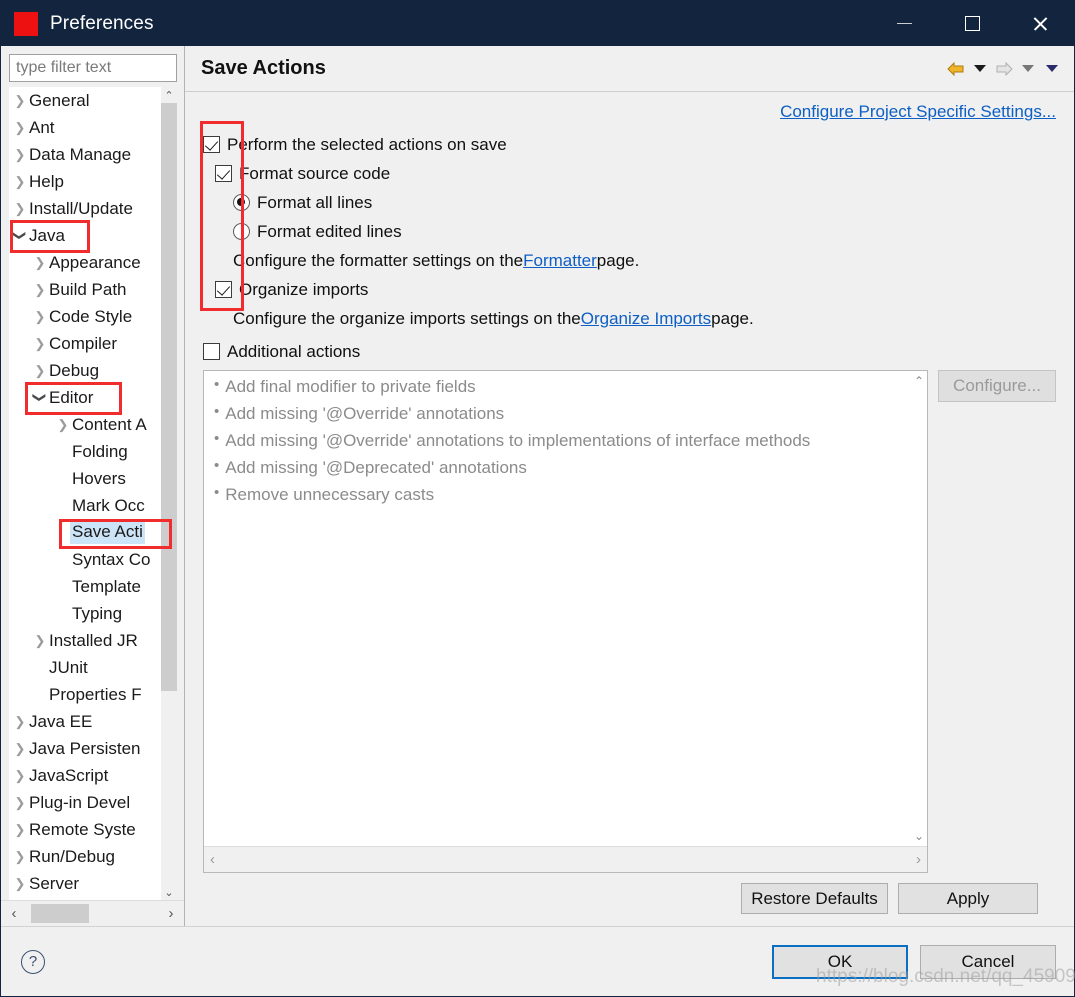 The height and width of the screenshot is (997, 1075). Describe the element at coordinates (85, 721) in the screenshot. I see `sidebar-item-java-ee: ❯ Java EE` at that location.